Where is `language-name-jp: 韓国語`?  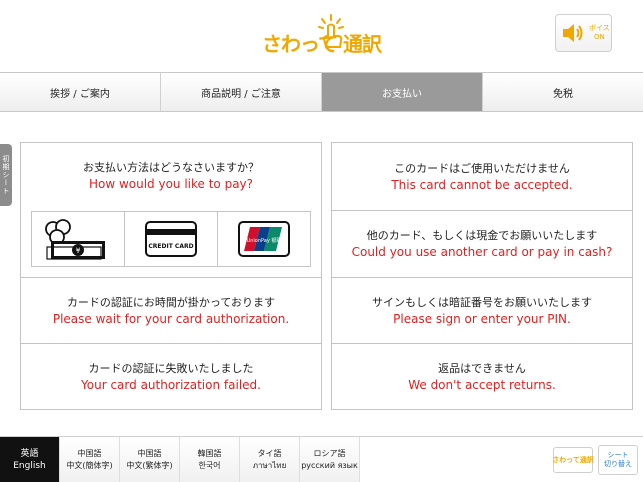 language-name-jp: 韓国語 is located at coordinates (209, 453).